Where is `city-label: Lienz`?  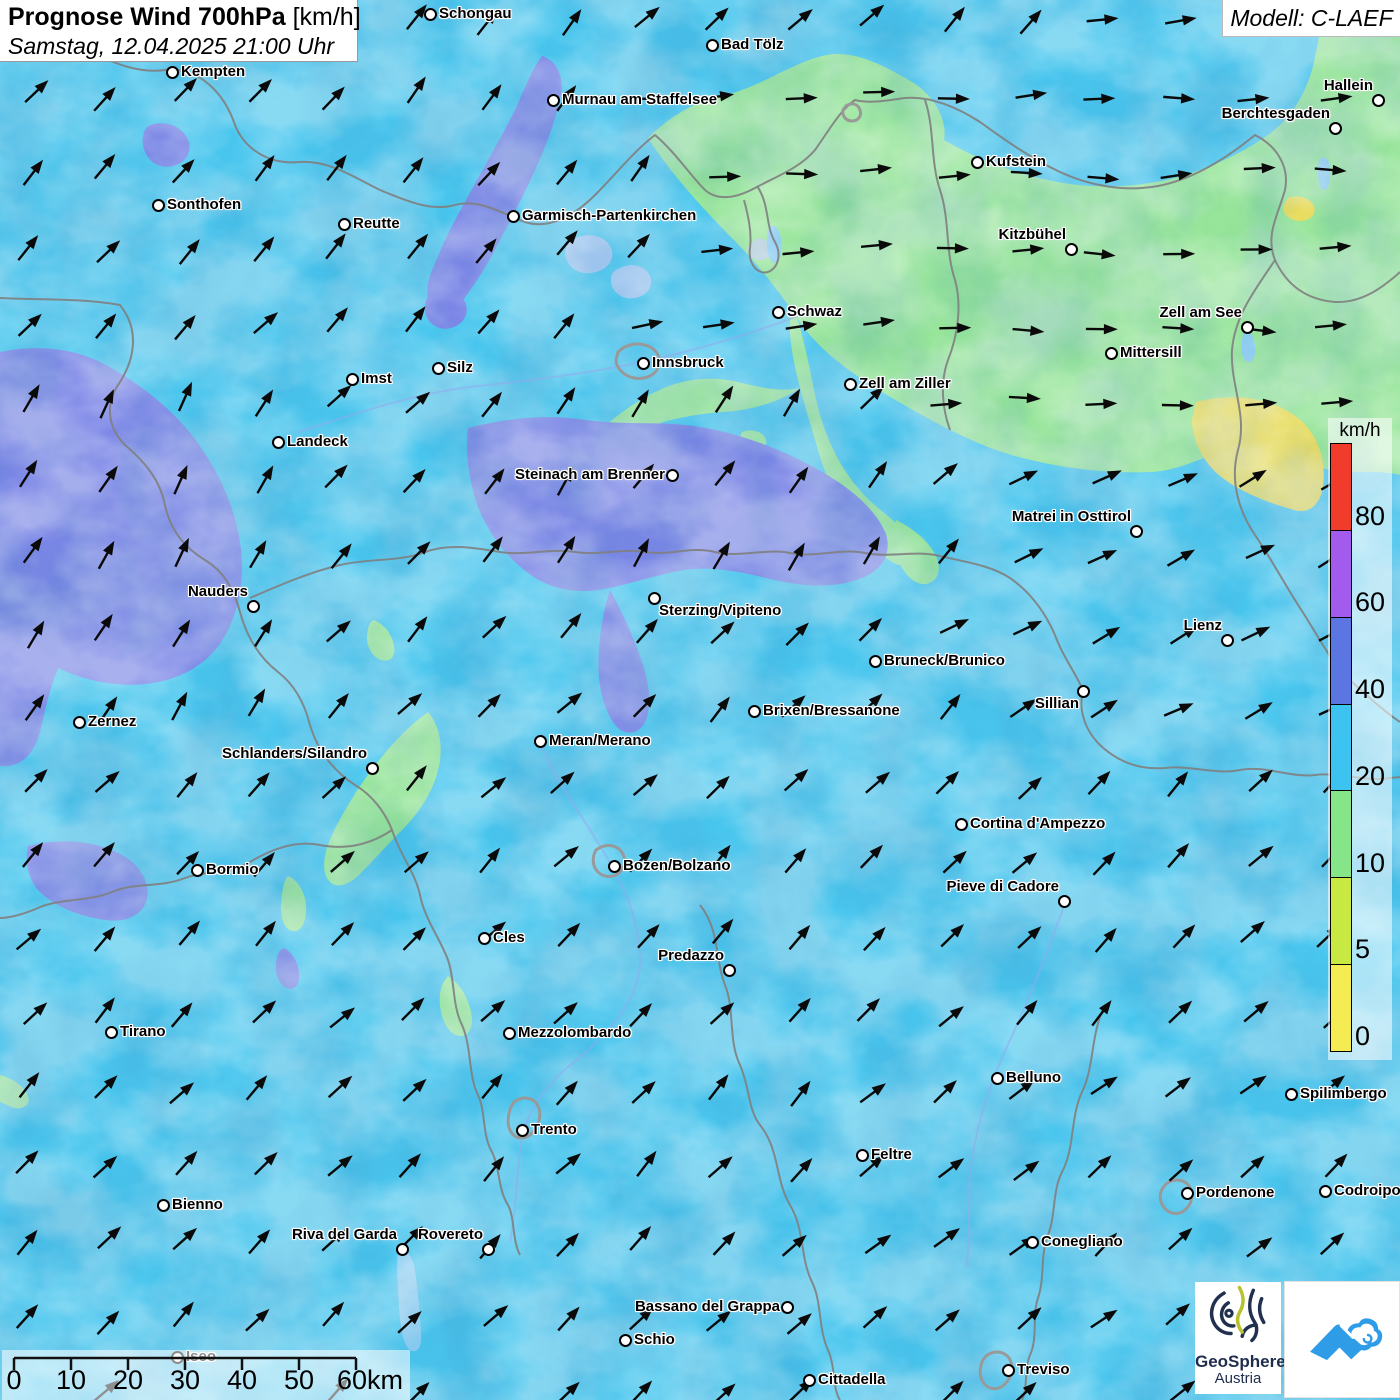
city-label: Lienz is located at coordinates (1202, 625).